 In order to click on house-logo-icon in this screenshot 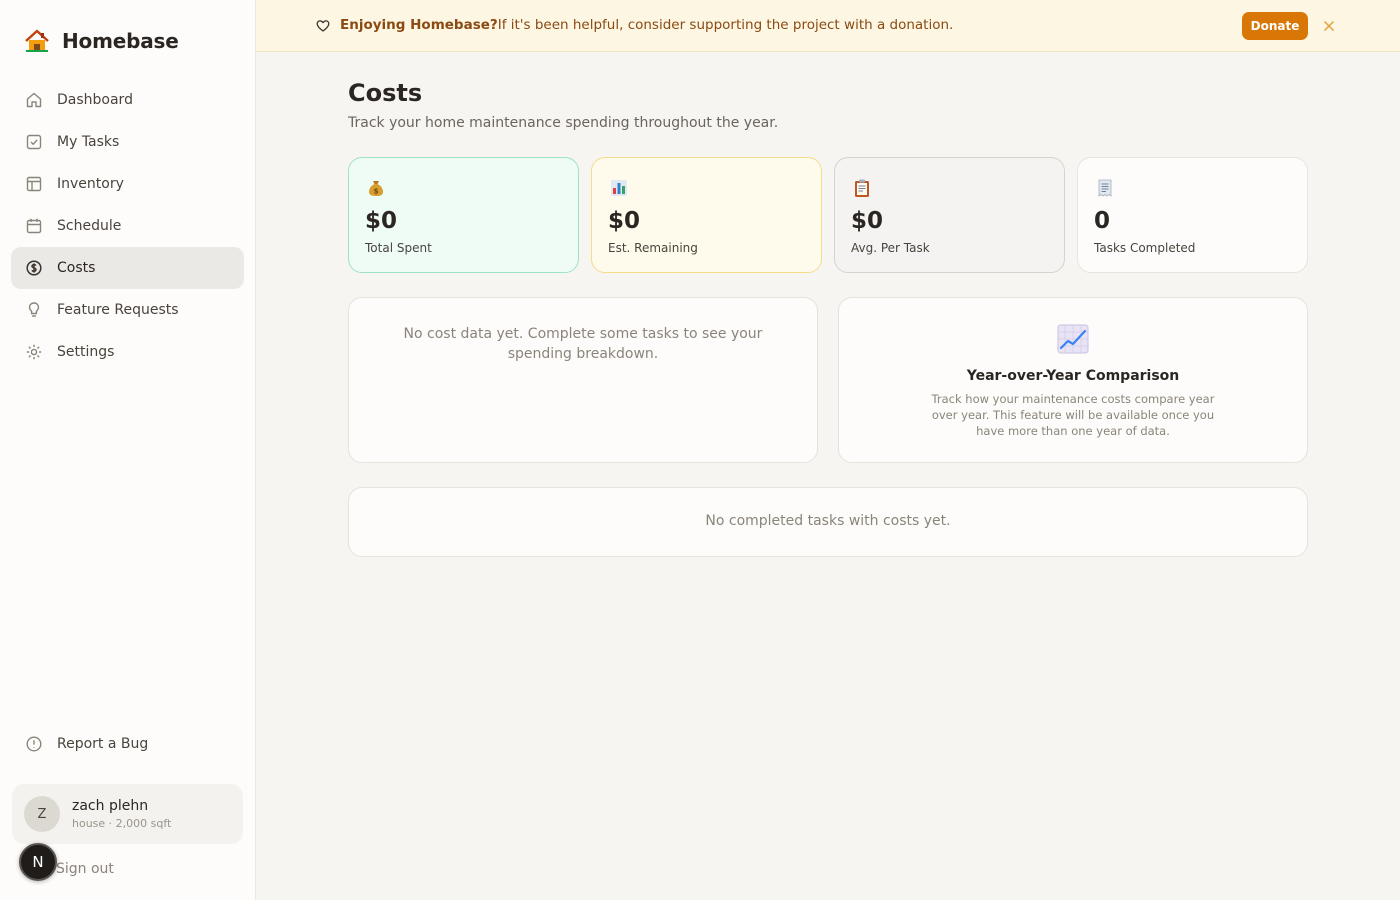, I will do `click(37, 41)`.